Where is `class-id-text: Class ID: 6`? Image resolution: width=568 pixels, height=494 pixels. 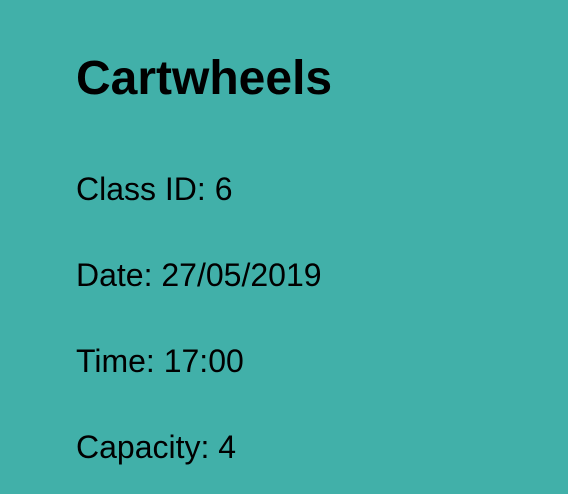
class-id-text: Class ID: 6 is located at coordinates (154, 189).